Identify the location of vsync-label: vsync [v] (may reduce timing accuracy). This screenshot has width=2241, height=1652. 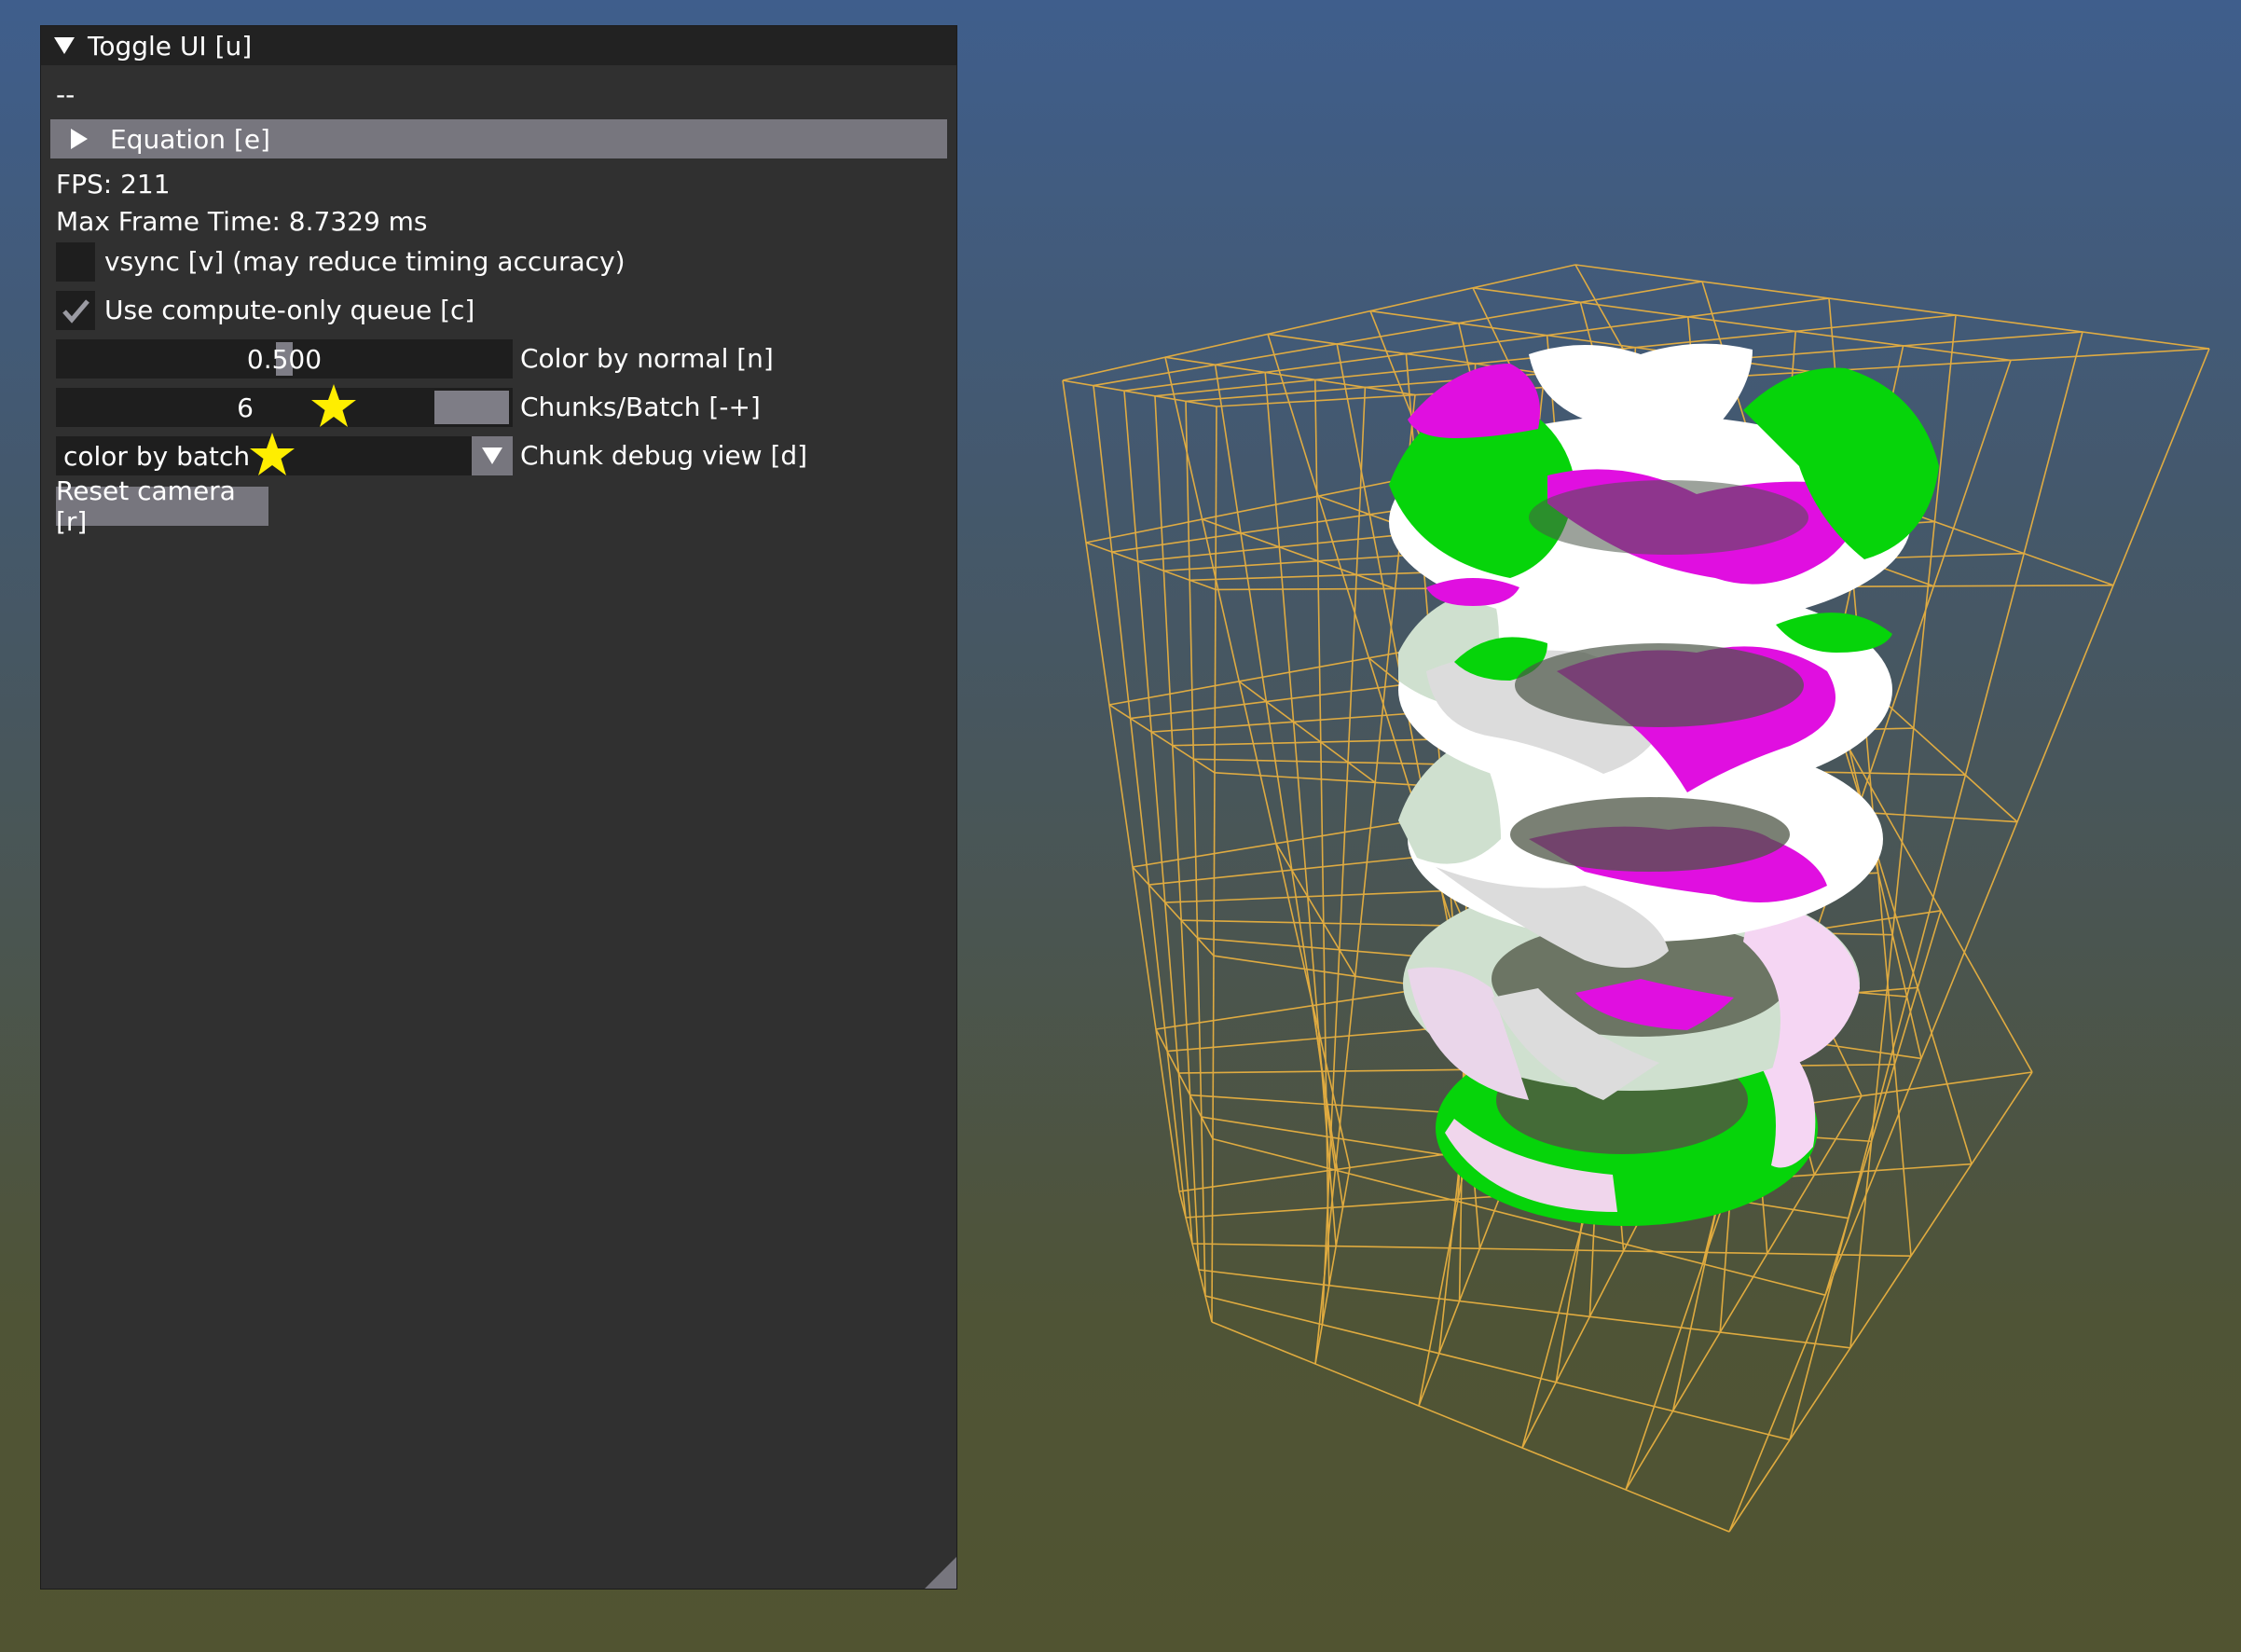
(365, 261).